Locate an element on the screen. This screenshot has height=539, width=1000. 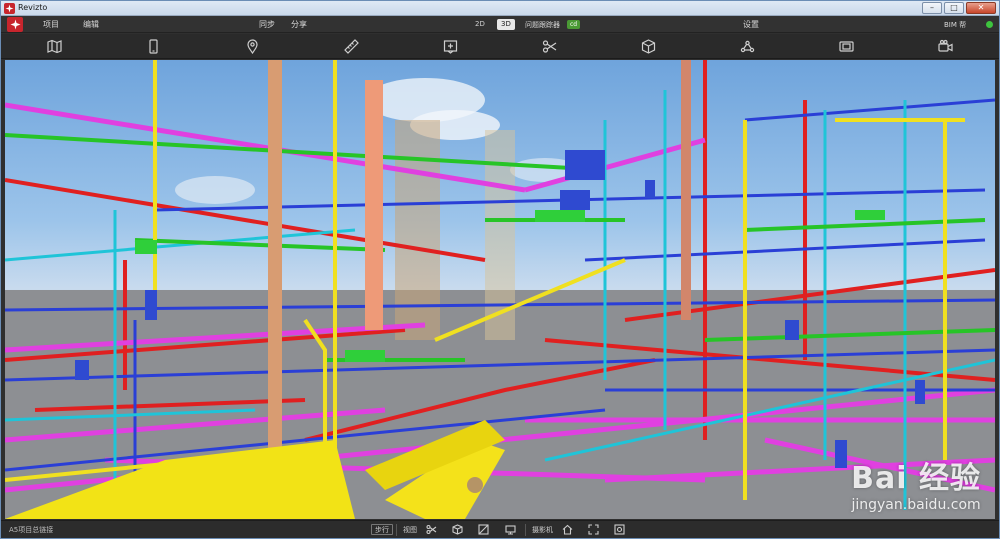
map-icon is located at coordinates (54, 46).